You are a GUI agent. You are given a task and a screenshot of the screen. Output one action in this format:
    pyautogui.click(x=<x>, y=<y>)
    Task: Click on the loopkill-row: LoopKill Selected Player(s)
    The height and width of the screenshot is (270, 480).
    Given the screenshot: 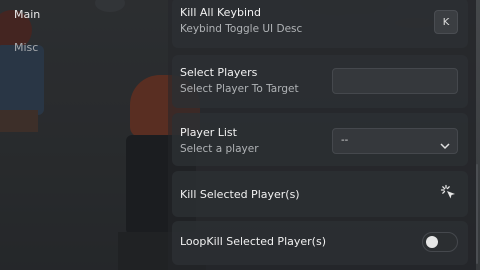 What is the action you would take?
    pyautogui.click(x=320, y=243)
    